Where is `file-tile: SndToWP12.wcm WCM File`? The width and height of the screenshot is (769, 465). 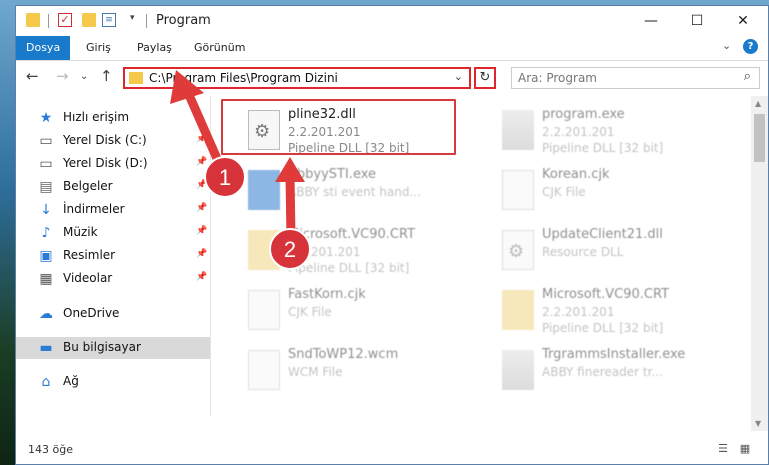
file-tile: SndToWP12.wcm WCM File is located at coordinates (350, 372).